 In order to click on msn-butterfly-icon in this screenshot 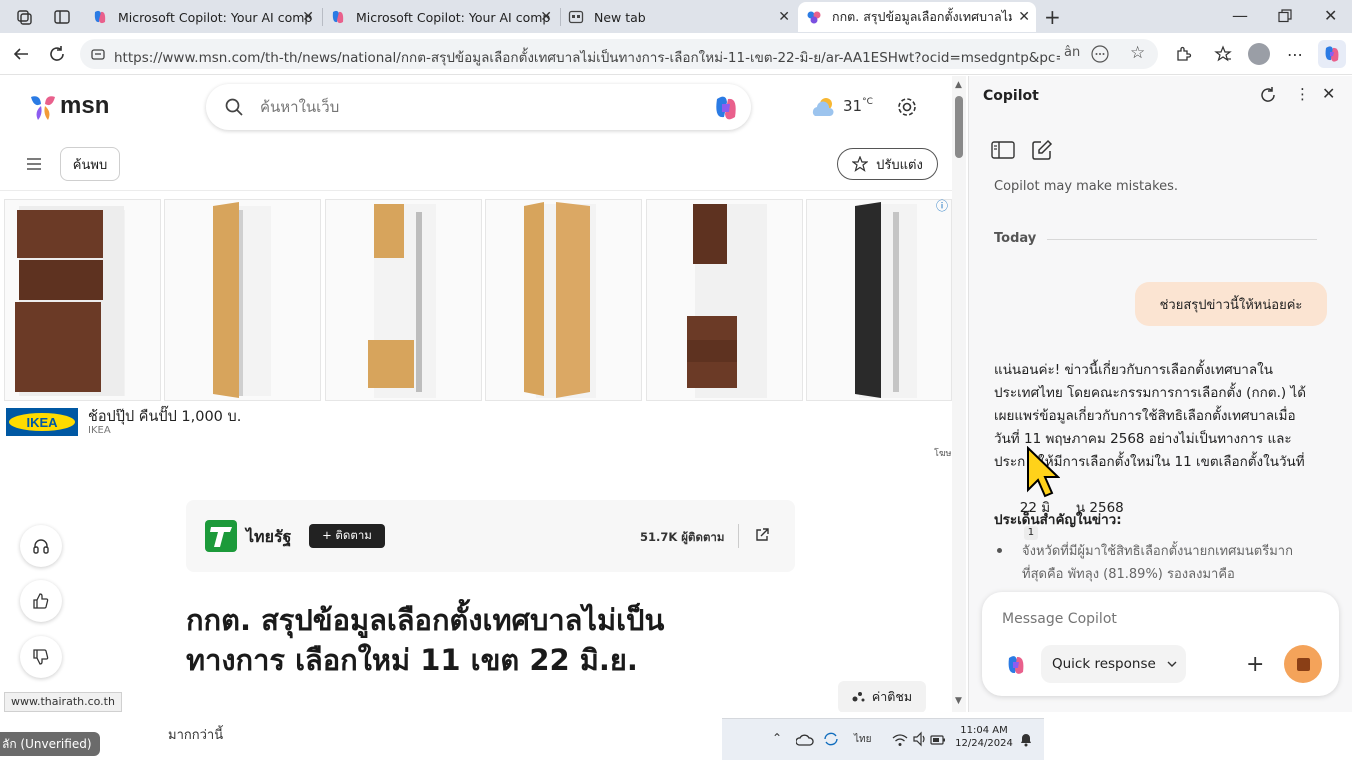, I will do `click(43, 108)`.